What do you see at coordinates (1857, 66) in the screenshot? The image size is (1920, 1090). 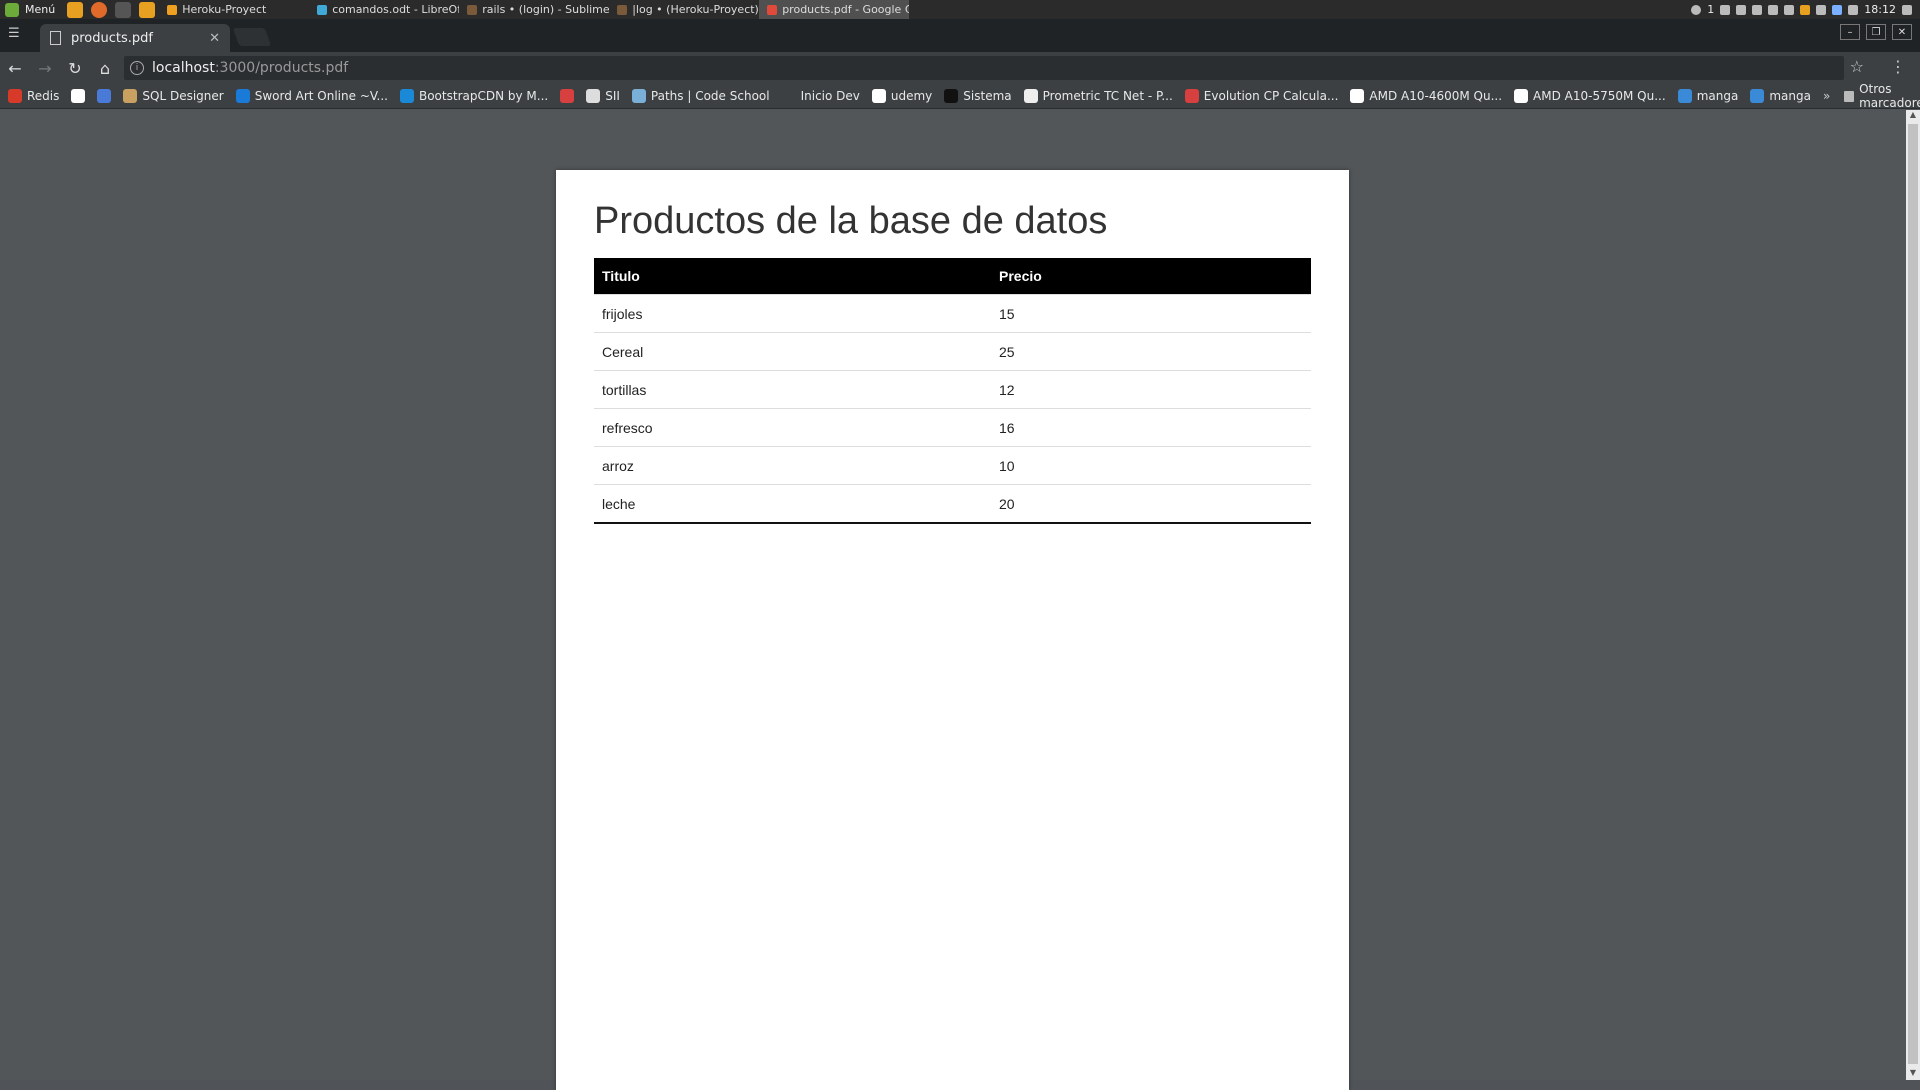 I see `bookmark-star-icon: ☆` at bounding box center [1857, 66].